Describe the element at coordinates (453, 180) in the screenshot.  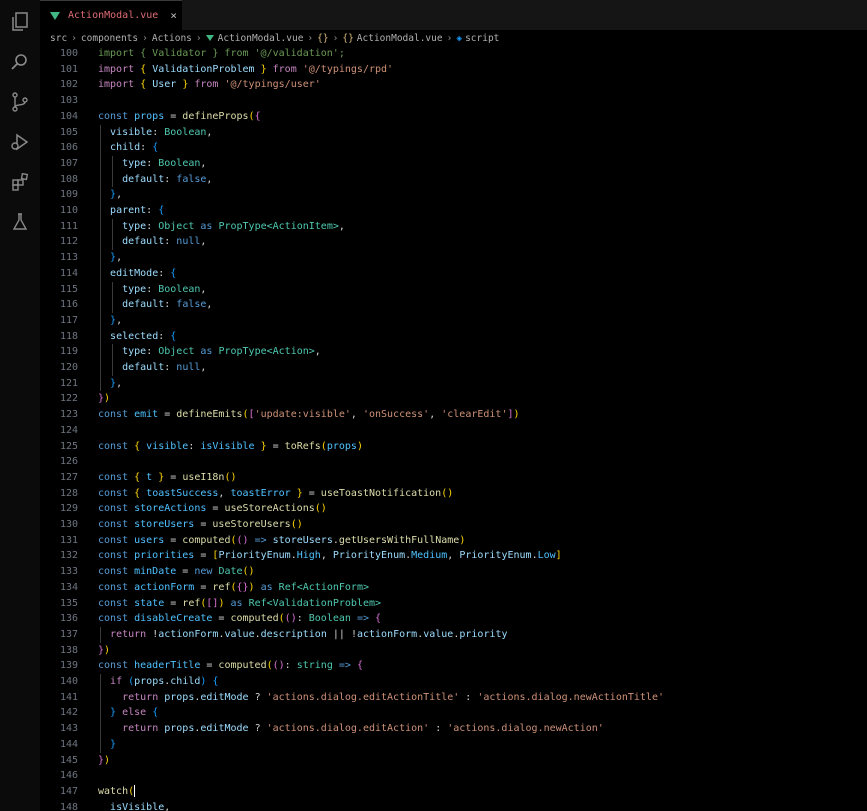
I see `code-line: 108 default: false,` at that location.